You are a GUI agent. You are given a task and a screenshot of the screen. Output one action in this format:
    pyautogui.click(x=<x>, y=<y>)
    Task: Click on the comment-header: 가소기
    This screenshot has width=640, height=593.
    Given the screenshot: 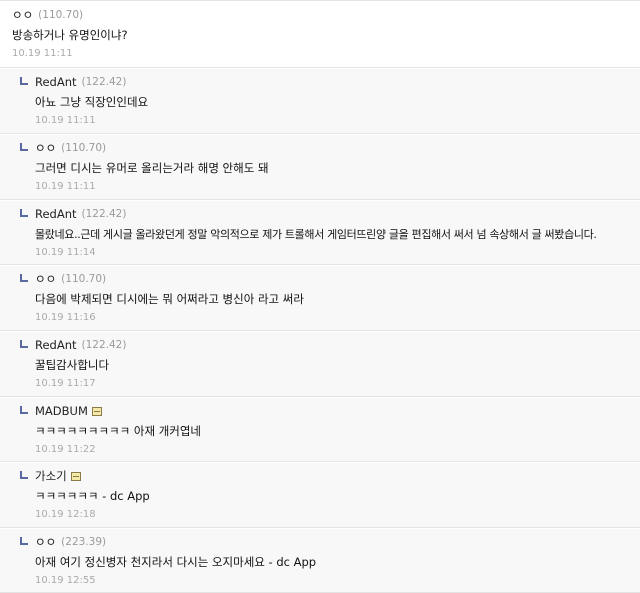 What is the action you would take?
    pyautogui.click(x=58, y=476)
    